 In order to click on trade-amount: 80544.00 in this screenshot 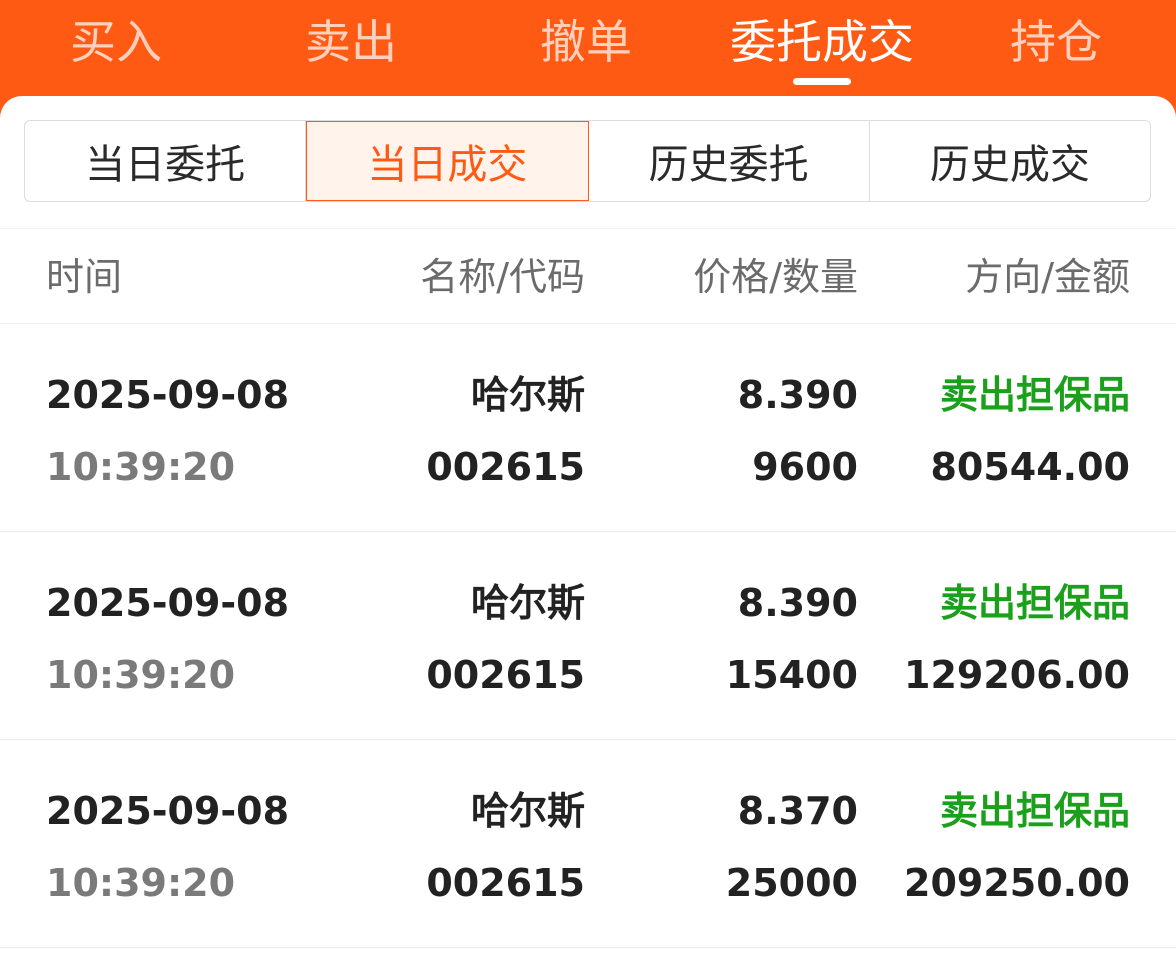, I will do `click(1030, 467)`.